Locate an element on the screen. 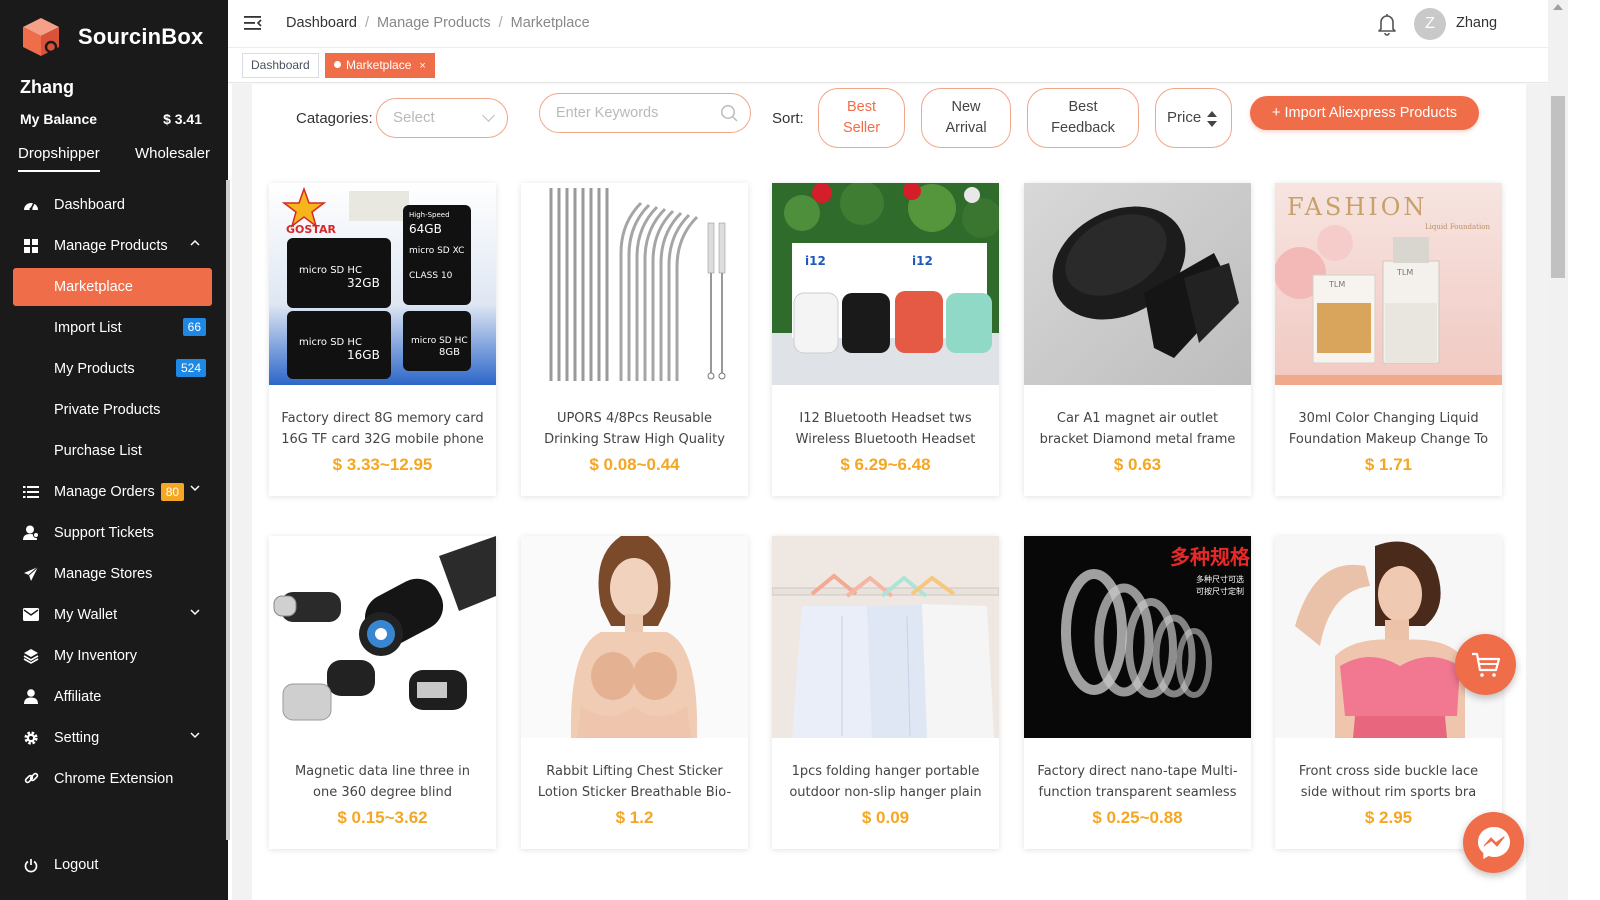 This screenshot has width=1600, height=900. tab-dropshipper: Dropshipper is located at coordinates (59, 158).